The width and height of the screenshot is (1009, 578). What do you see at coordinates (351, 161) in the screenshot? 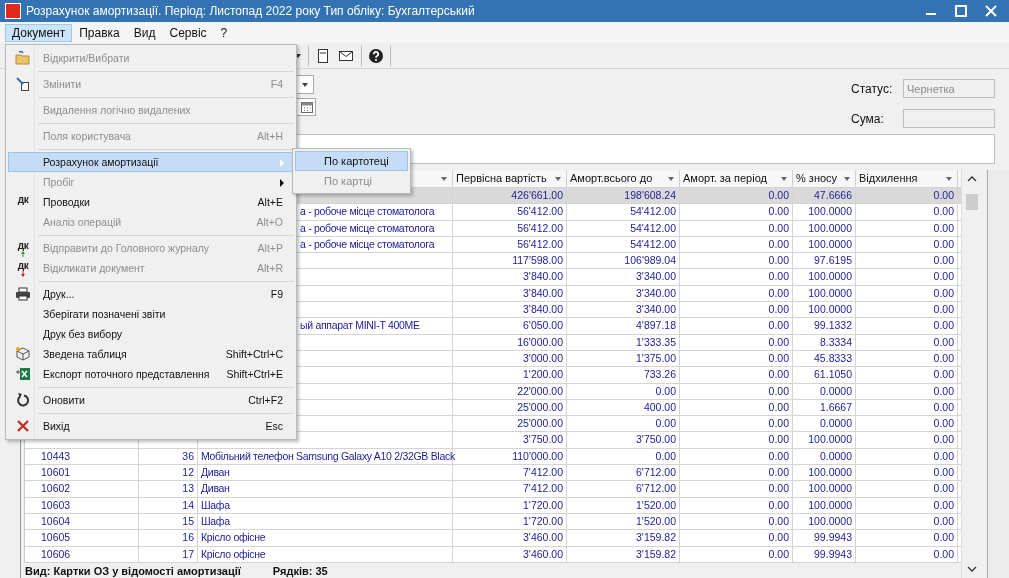
I see `menu-item: По картотеці` at bounding box center [351, 161].